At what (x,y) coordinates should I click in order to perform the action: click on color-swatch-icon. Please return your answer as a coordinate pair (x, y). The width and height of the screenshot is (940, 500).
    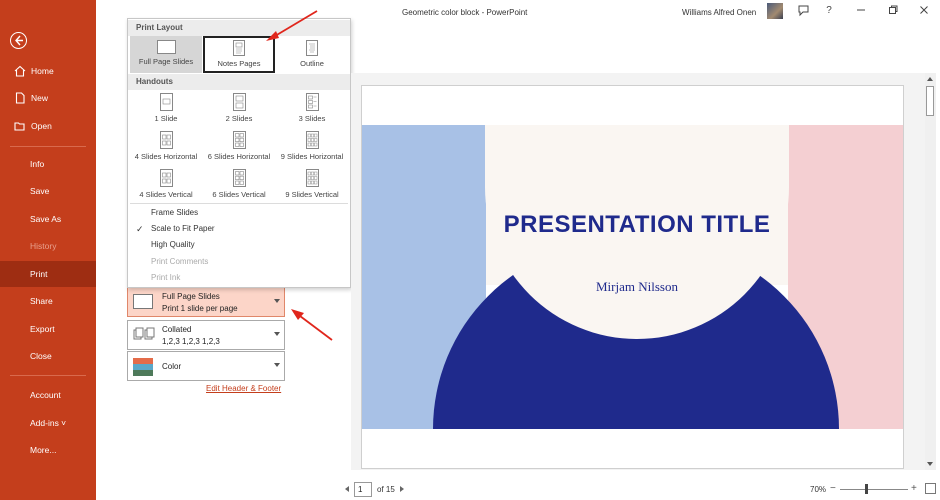
    Looking at the image, I should click on (143, 367).